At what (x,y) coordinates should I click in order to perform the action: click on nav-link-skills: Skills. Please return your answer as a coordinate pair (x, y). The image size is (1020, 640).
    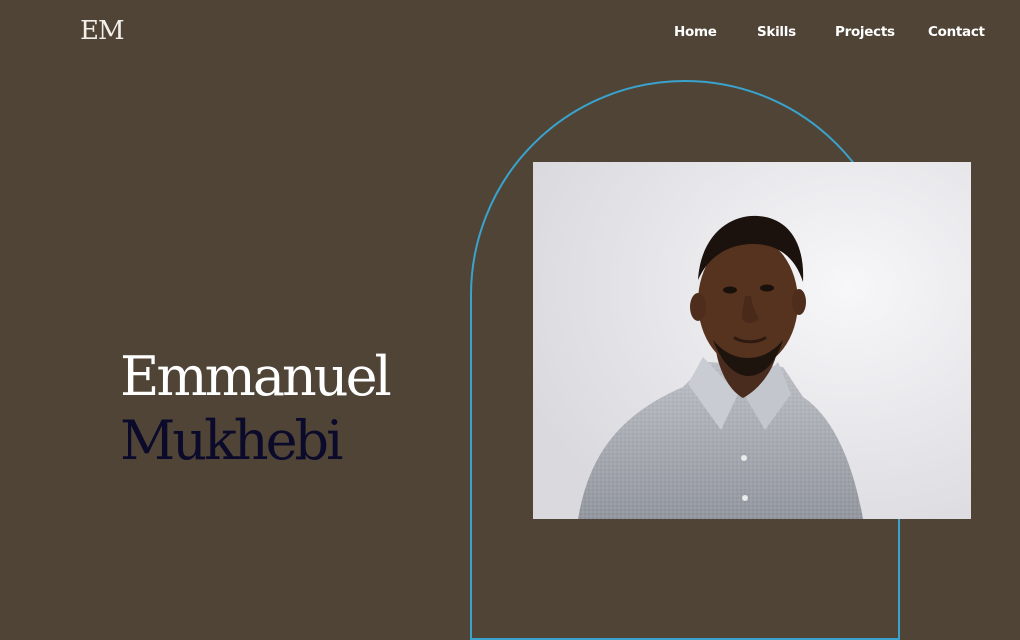
    Looking at the image, I should click on (776, 32).